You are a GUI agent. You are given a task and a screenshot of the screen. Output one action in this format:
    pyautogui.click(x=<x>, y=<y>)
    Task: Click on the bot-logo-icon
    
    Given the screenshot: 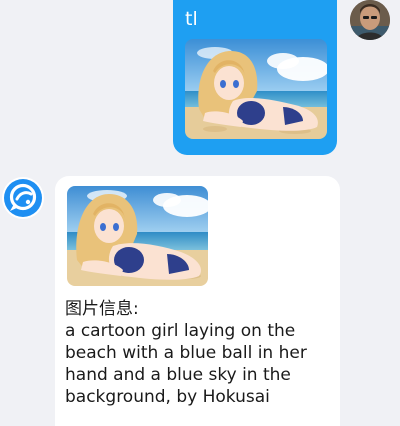 What is the action you would take?
    pyautogui.click(x=23, y=198)
    